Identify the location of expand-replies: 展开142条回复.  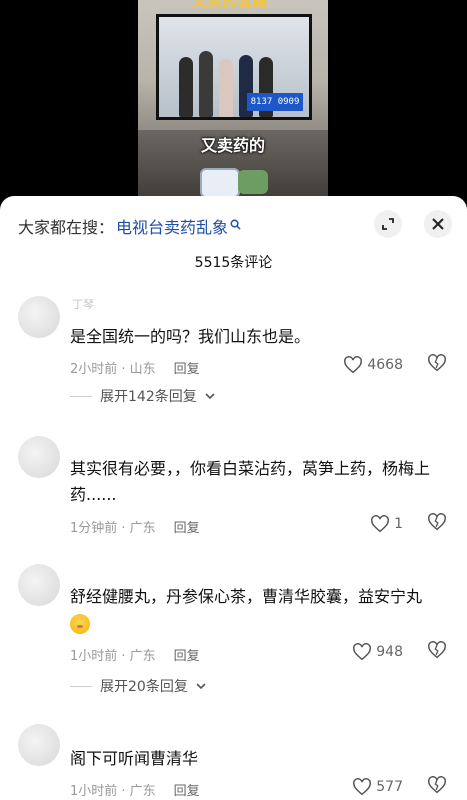
(142, 396).